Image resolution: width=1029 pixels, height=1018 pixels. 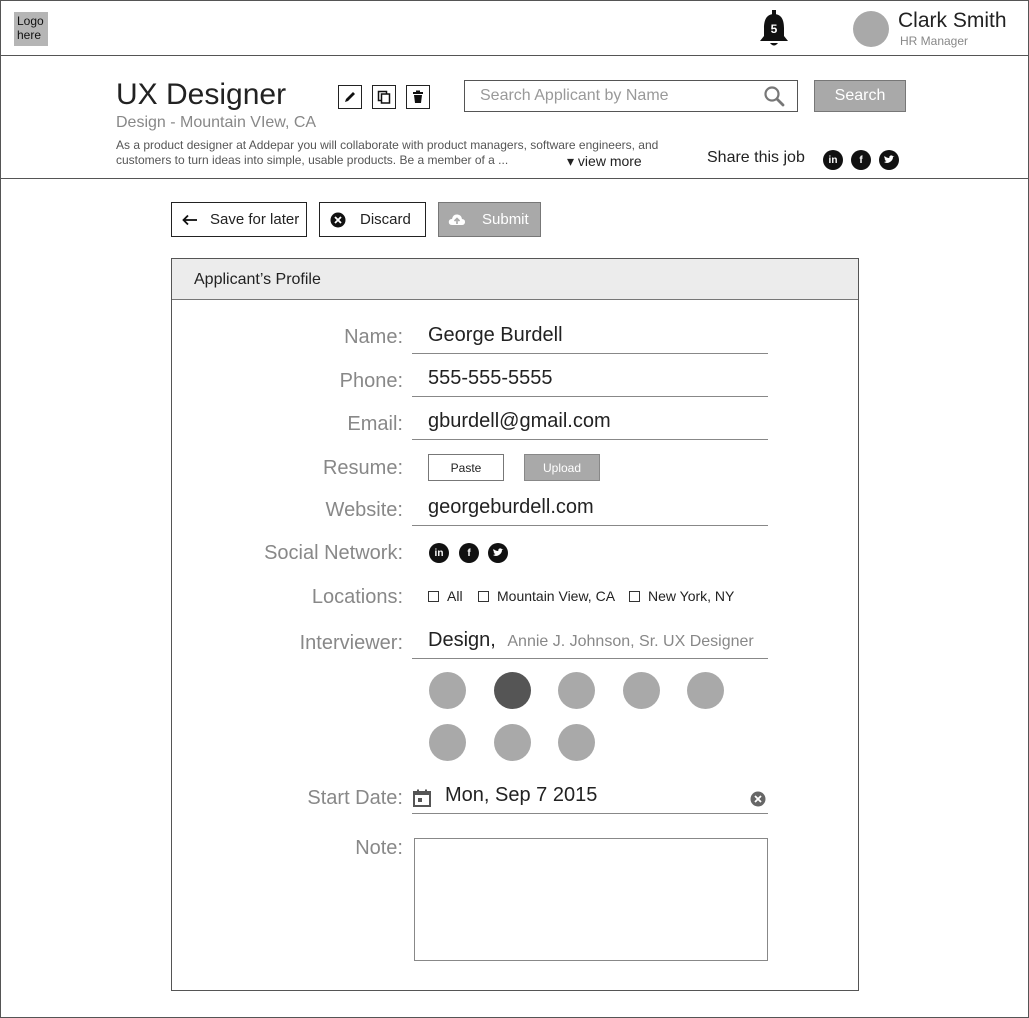 What do you see at coordinates (379, 848) in the screenshot?
I see `note-label: Note:` at bounding box center [379, 848].